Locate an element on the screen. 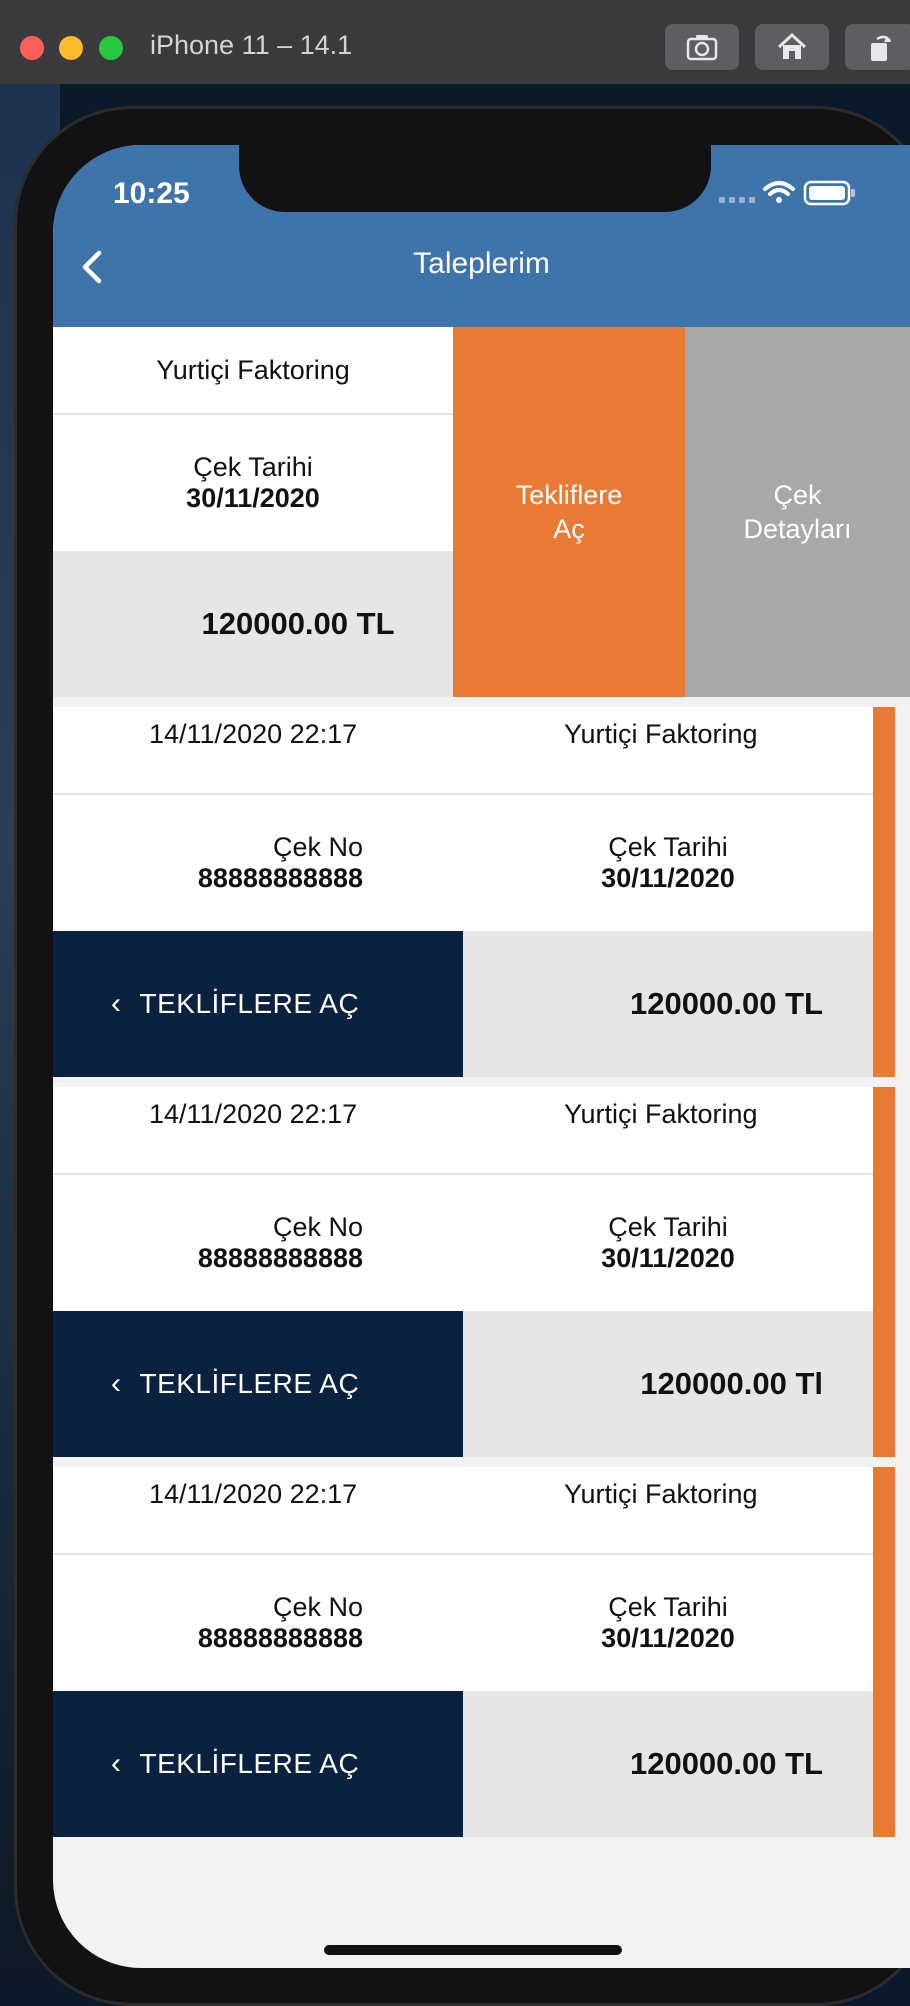 Image resolution: width=910 pixels, height=2006 pixels. wifi-icon is located at coordinates (779, 192).